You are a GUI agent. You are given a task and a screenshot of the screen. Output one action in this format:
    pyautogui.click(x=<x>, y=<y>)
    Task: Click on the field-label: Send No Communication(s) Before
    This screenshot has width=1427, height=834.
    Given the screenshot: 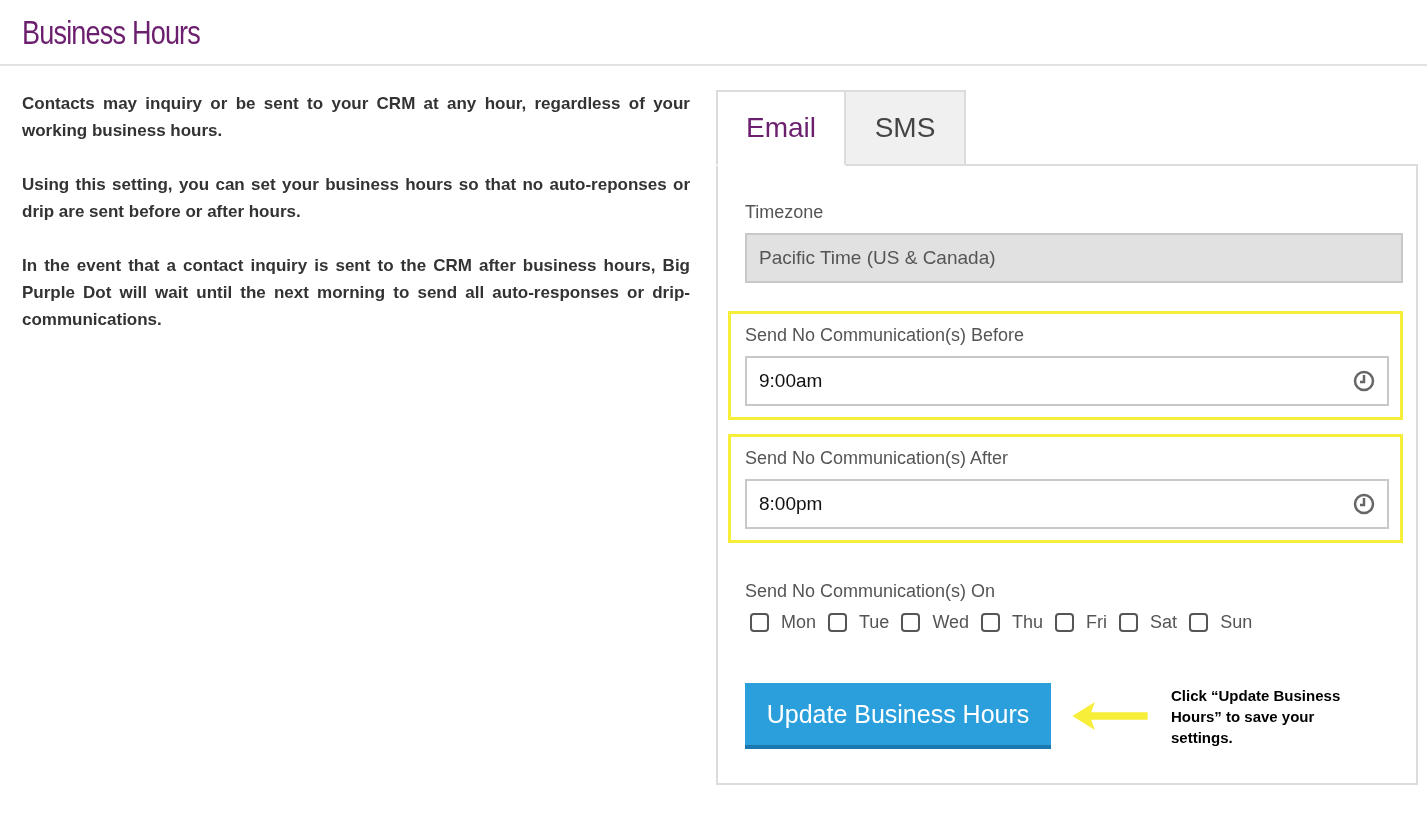 What is the action you would take?
    pyautogui.click(x=885, y=335)
    